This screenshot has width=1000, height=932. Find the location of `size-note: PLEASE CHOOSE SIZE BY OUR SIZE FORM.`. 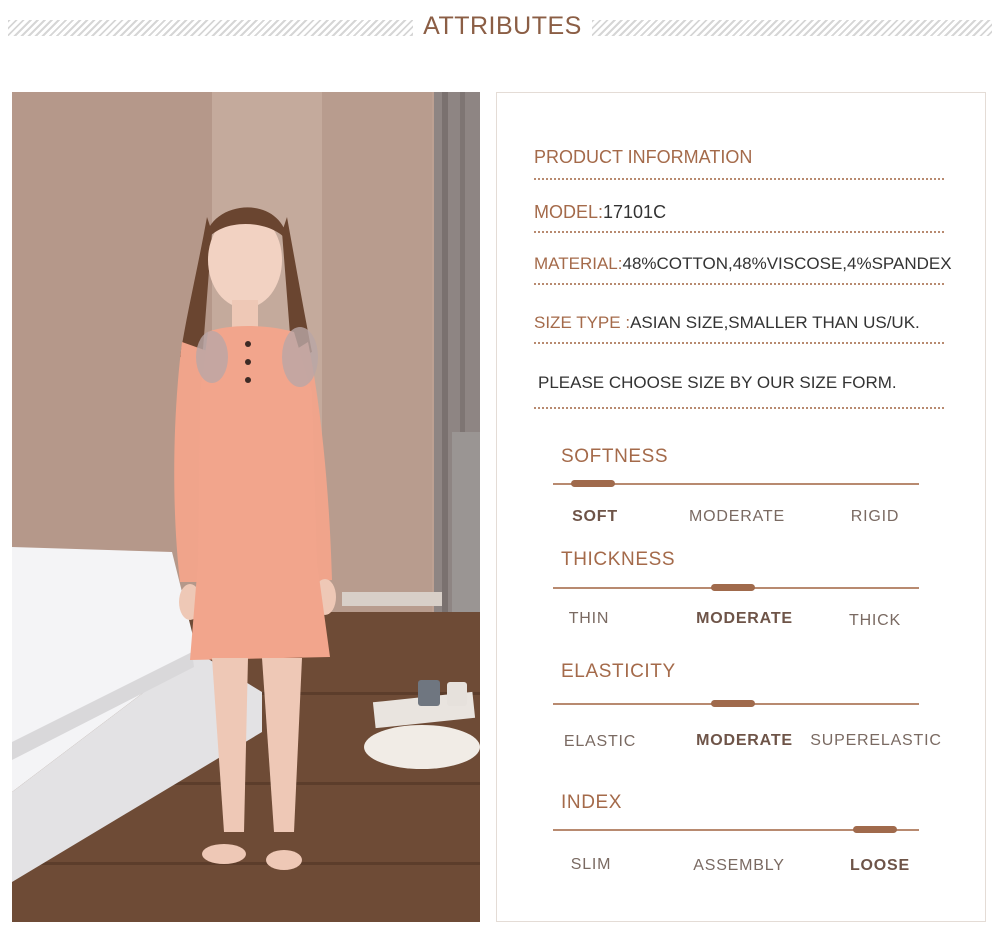

size-note: PLEASE CHOOSE SIZE BY OUR SIZE FORM. is located at coordinates (743, 383).